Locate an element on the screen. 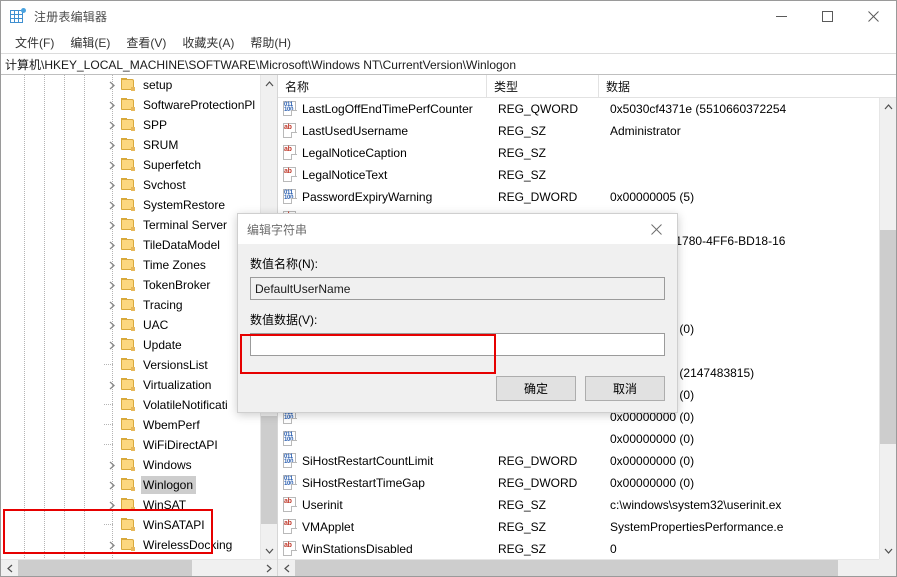  tree-hscroll-thumb is located at coordinates (105, 568).